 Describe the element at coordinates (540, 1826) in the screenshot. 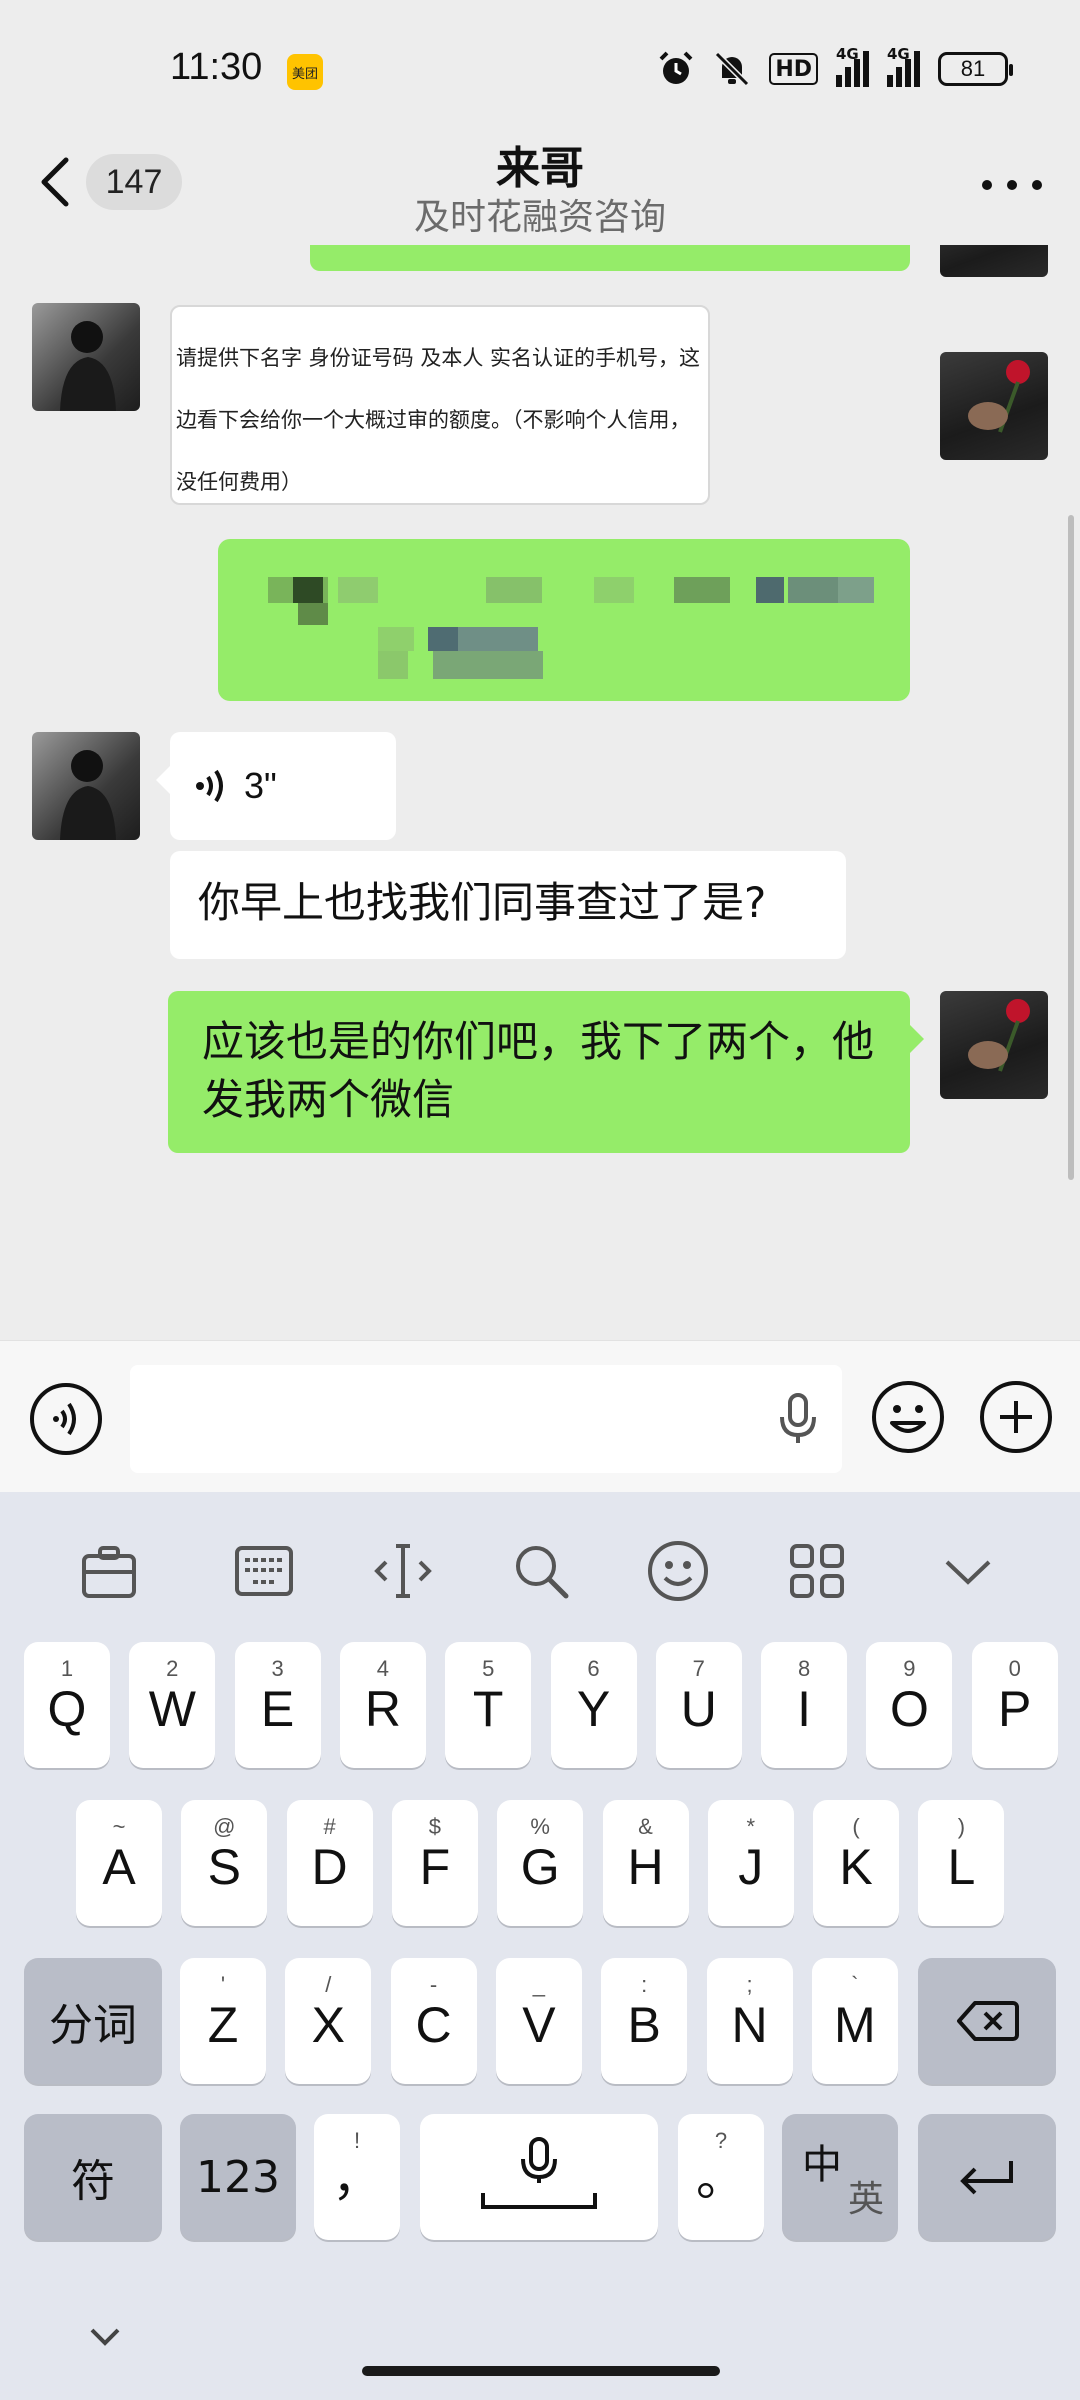

I see `key-secondary-label: %` at that location.